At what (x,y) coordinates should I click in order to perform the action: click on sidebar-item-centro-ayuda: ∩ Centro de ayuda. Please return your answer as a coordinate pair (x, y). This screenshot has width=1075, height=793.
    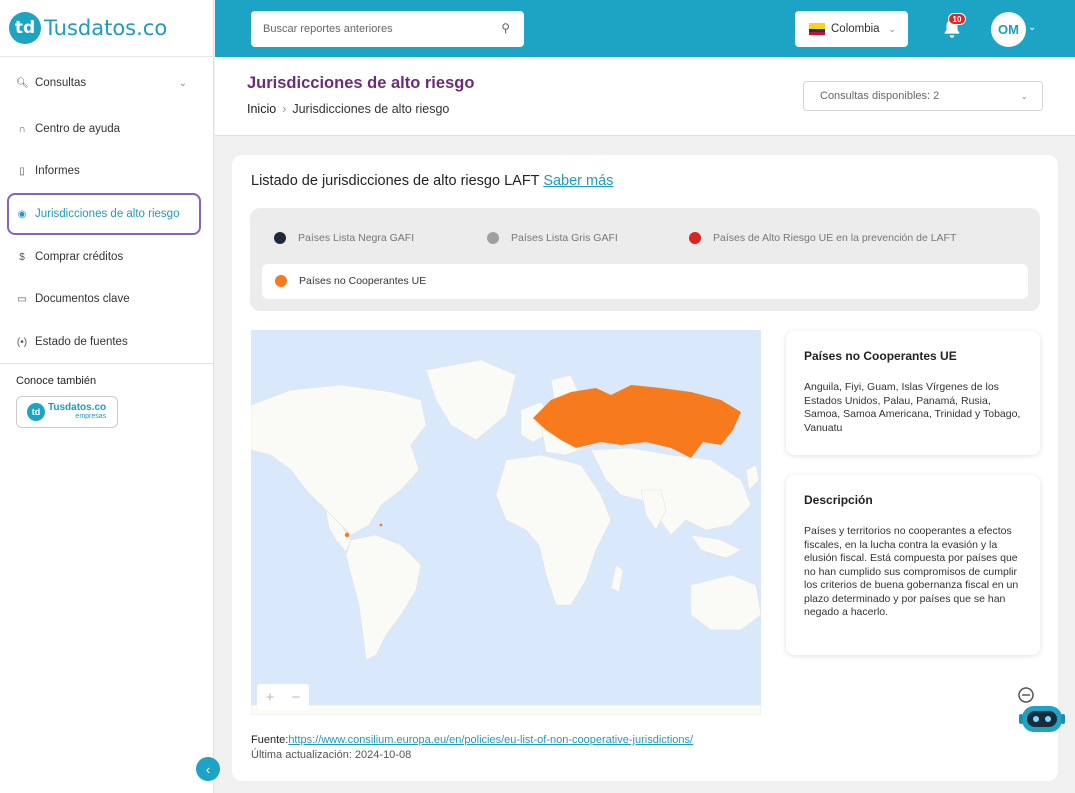
    Looking at the image, I should click on (104, 129).